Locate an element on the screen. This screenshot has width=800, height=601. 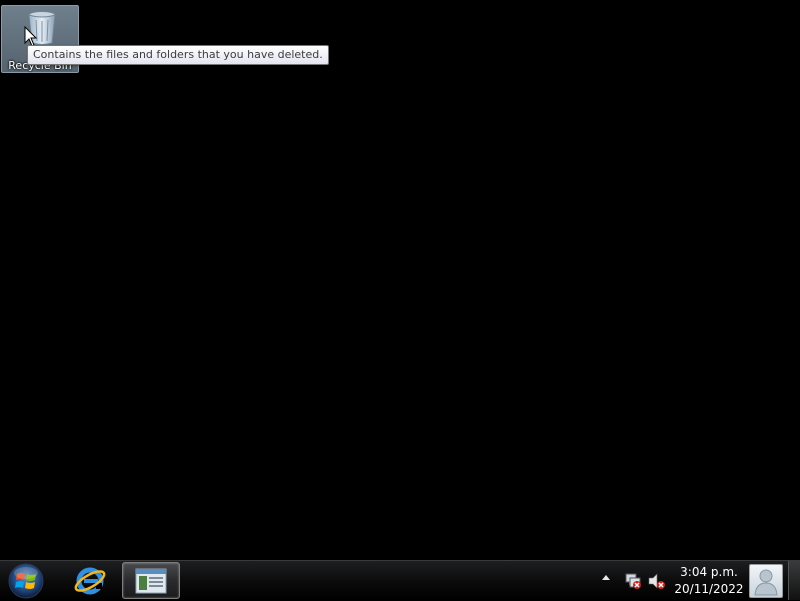
chevron-up-icon is located at coordinates (606, 577).